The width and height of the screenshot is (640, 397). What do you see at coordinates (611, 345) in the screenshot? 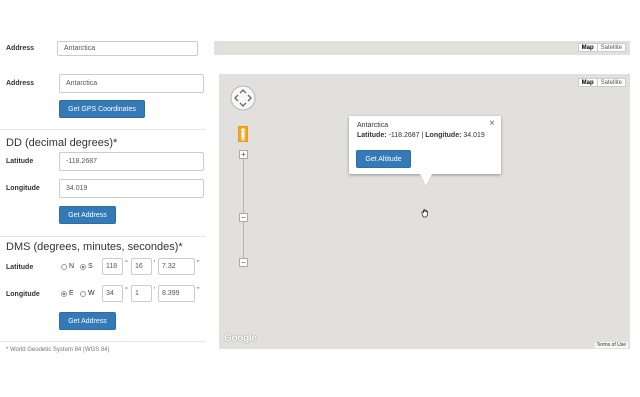
I see `terms-of-use-link: Terms of Use` at bounding box center [611, 345].